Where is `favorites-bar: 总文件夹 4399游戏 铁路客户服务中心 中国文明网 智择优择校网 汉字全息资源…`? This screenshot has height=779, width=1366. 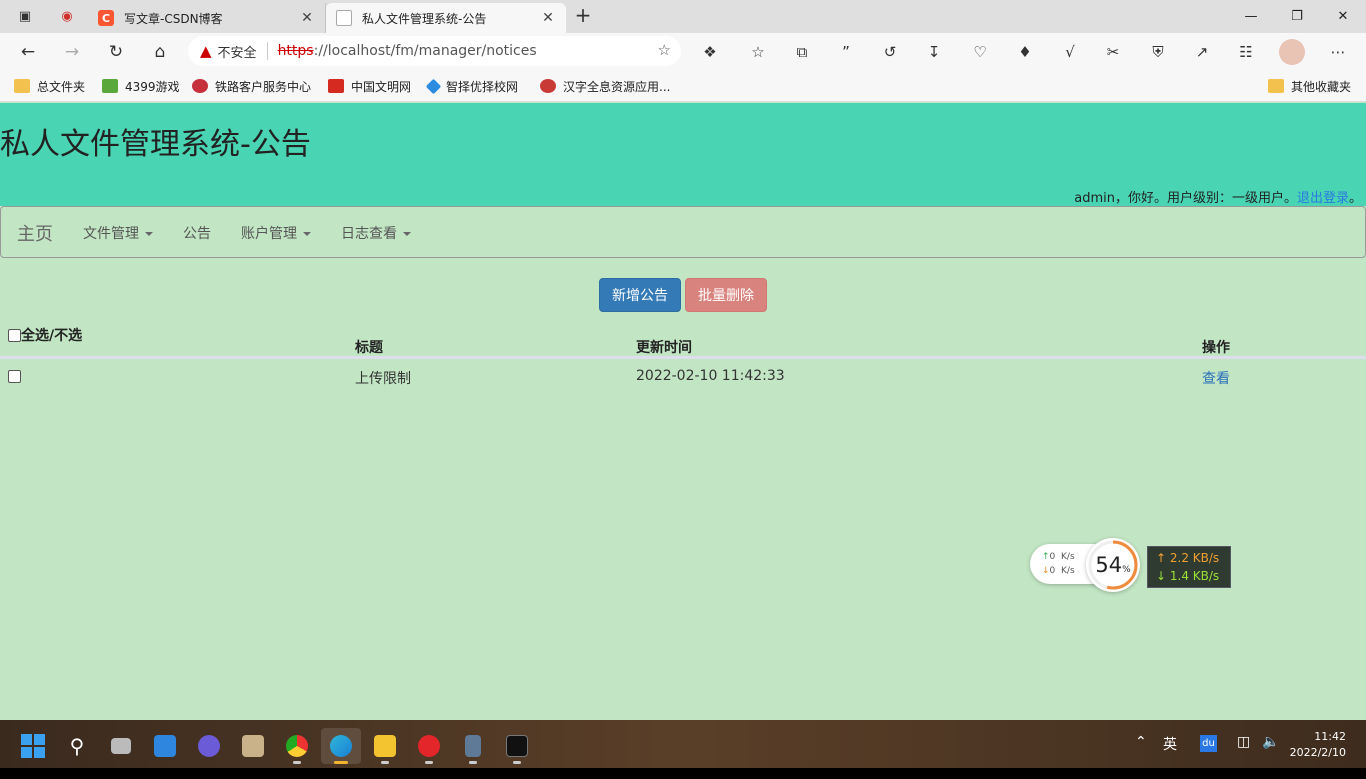
favorites-bar: 总文件夹 4399游戏 铁路客户服务中心 中国文明网 智择优择校网 汉字全息资源… is located at coordinates (683, 86).